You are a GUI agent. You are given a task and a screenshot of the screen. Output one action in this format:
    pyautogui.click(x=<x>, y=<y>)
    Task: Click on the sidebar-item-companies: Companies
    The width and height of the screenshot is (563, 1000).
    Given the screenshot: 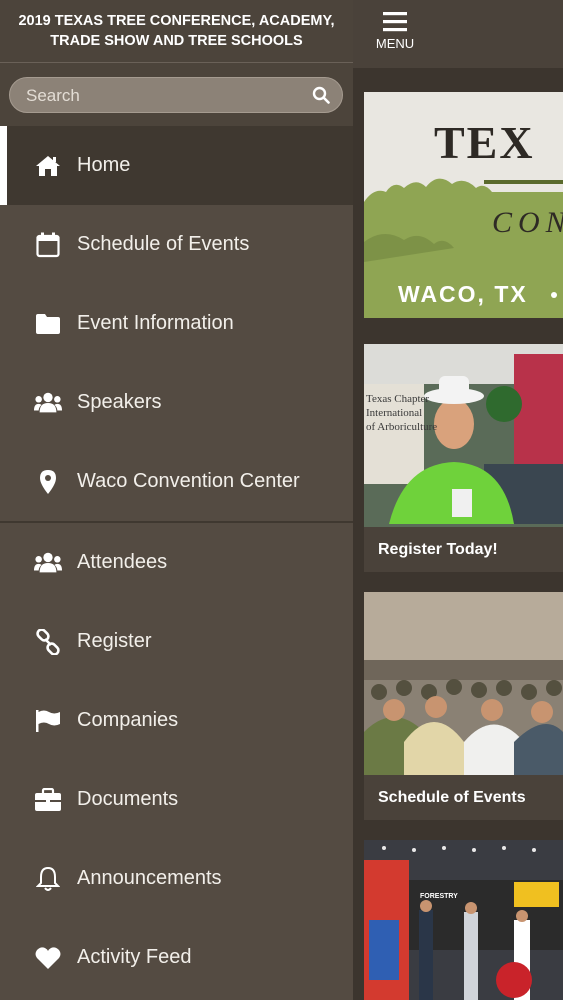 What is the action you would take?
    pyautogui.click(x=176, y=720)
    